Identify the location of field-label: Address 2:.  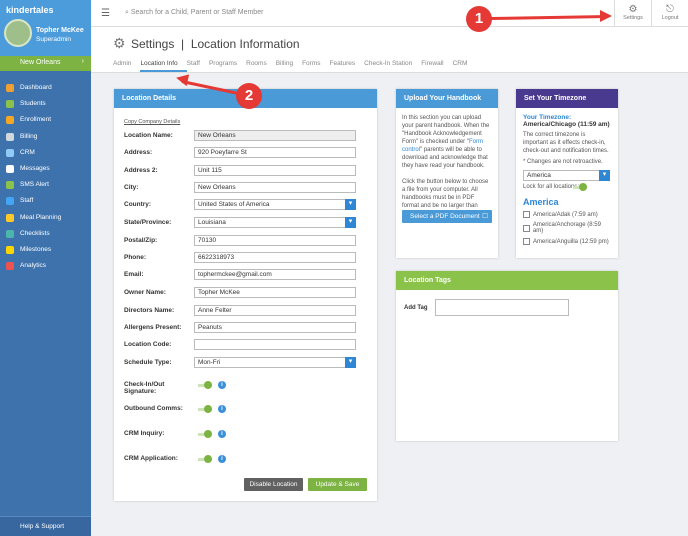
(141, 170).